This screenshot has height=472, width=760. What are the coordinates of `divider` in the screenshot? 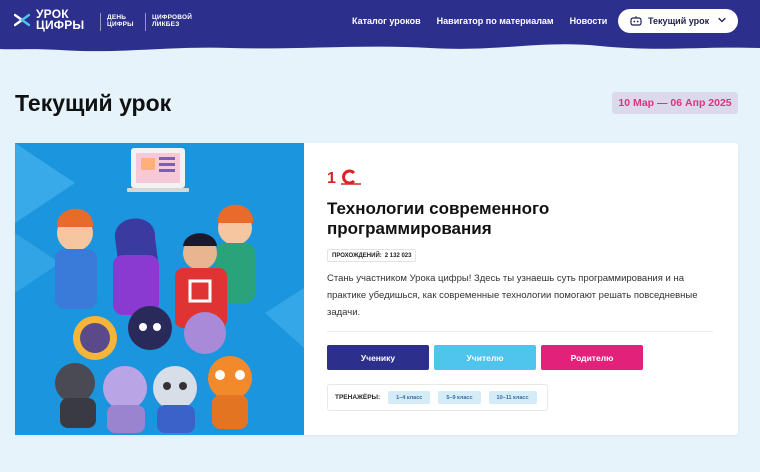 It's located at (520, 331).